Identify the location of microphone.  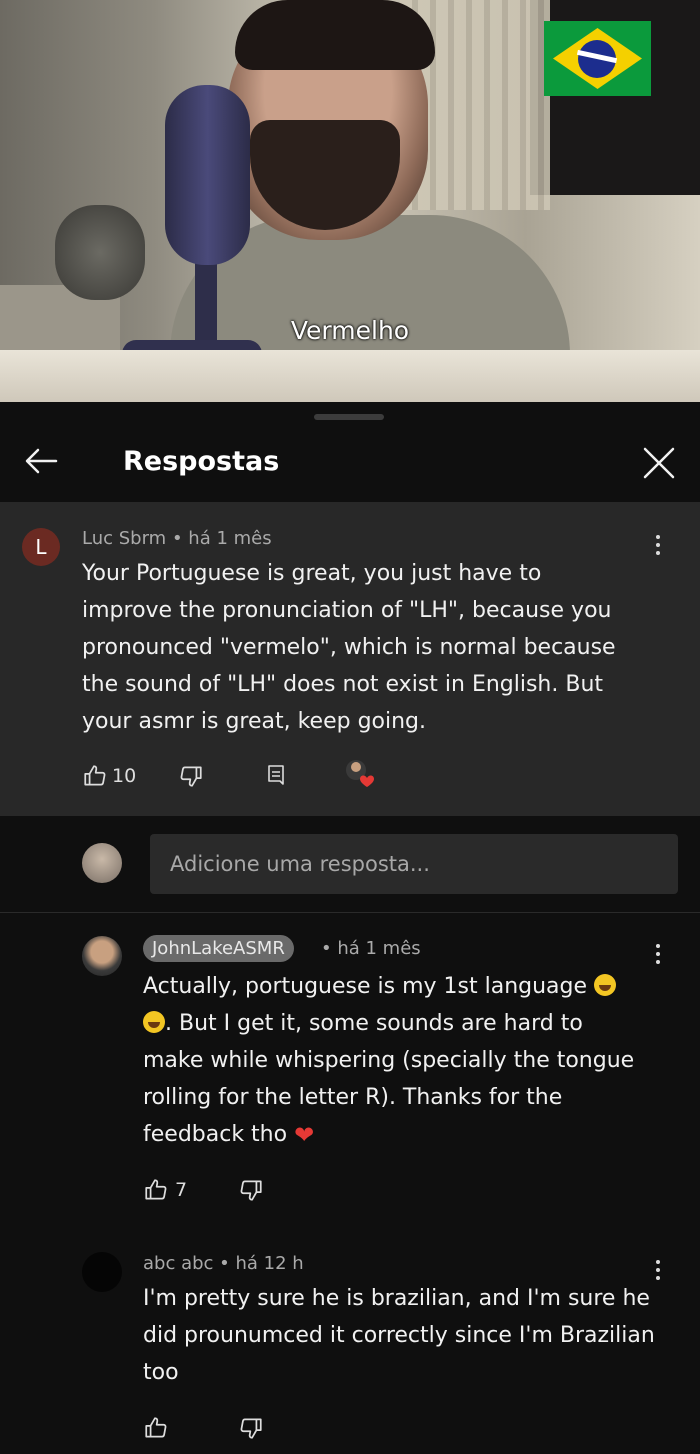
(207, 175).